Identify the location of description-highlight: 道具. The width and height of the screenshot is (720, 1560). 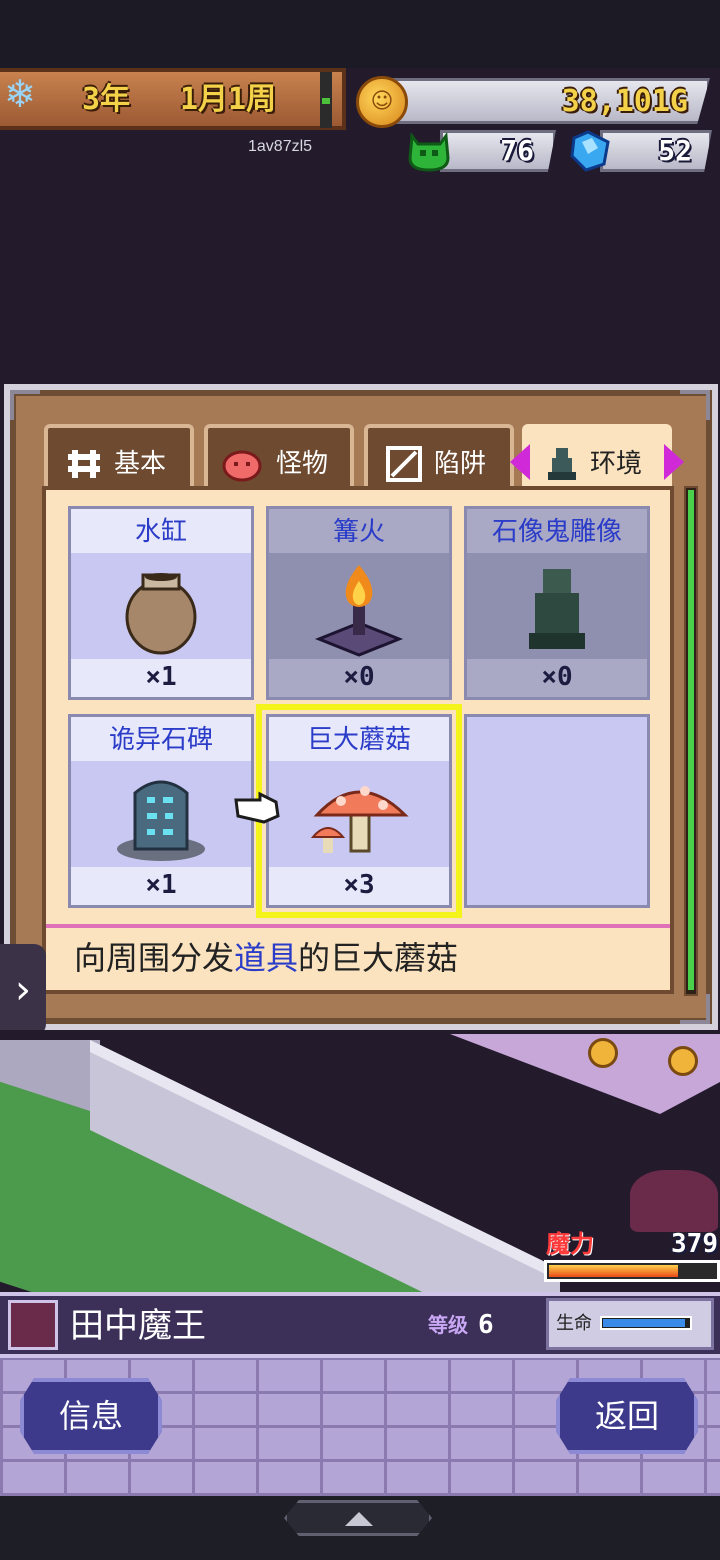
(266, 958).